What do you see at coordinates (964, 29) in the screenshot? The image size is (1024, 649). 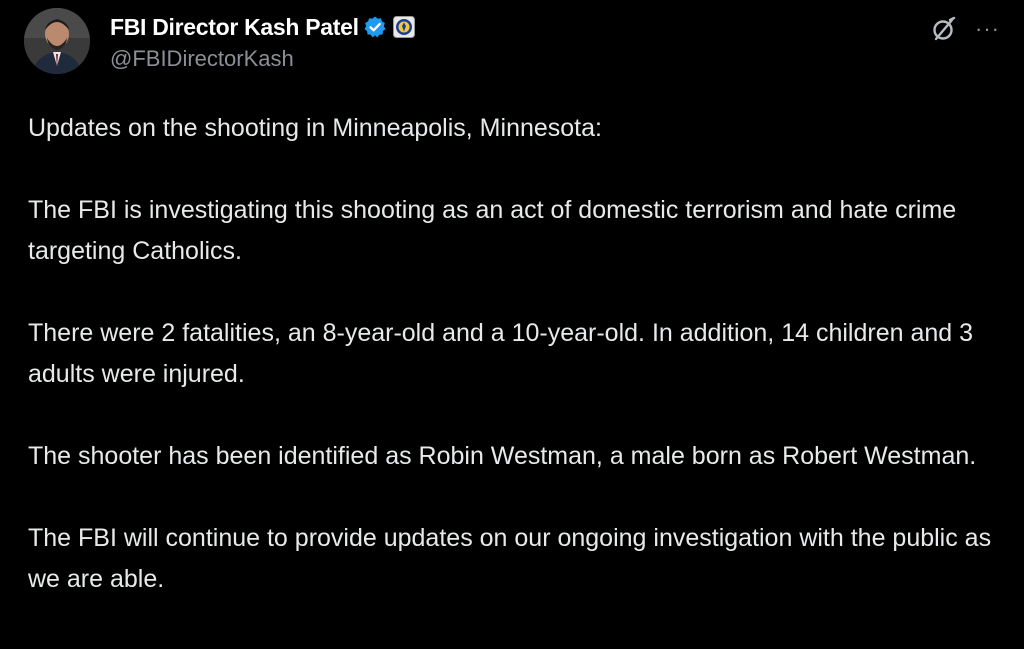 I see `header-actions: ···` at bounding box center [964, 29].